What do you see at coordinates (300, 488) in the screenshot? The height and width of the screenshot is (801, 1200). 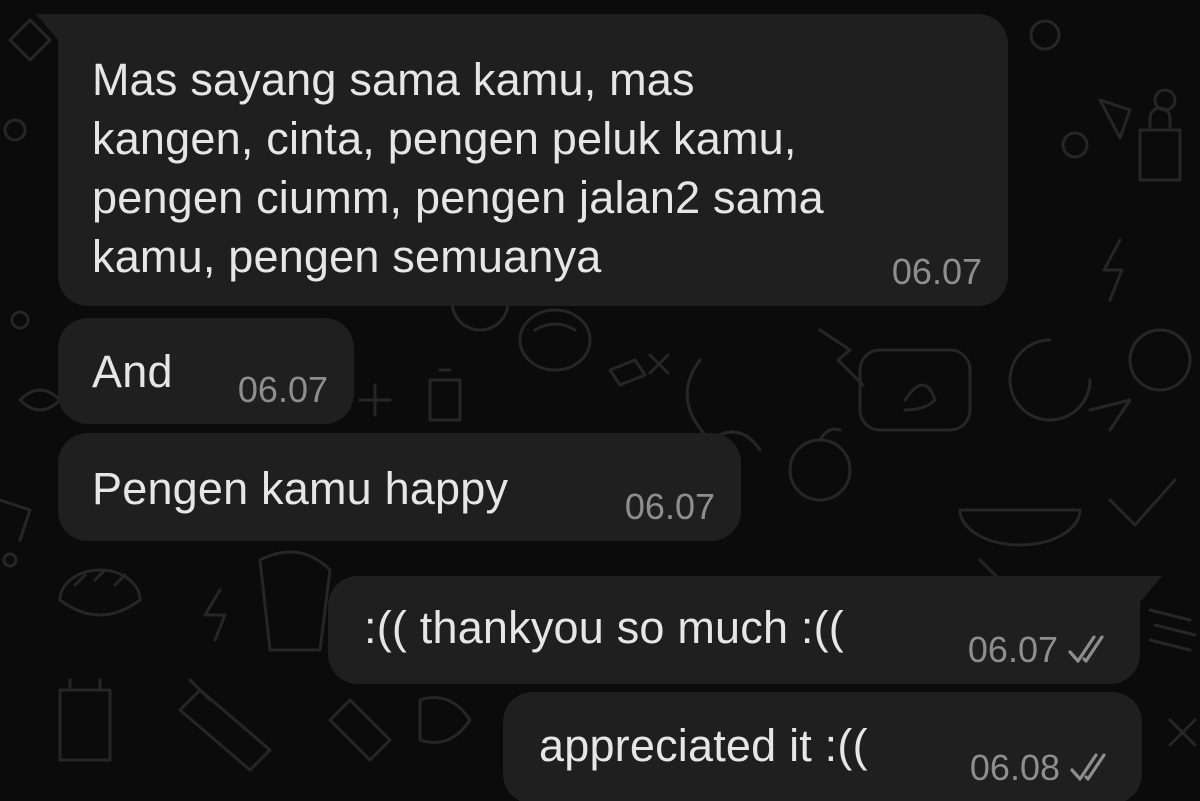 I see `message-text: Pengen kamu happy` at bounding box center [300, 488].